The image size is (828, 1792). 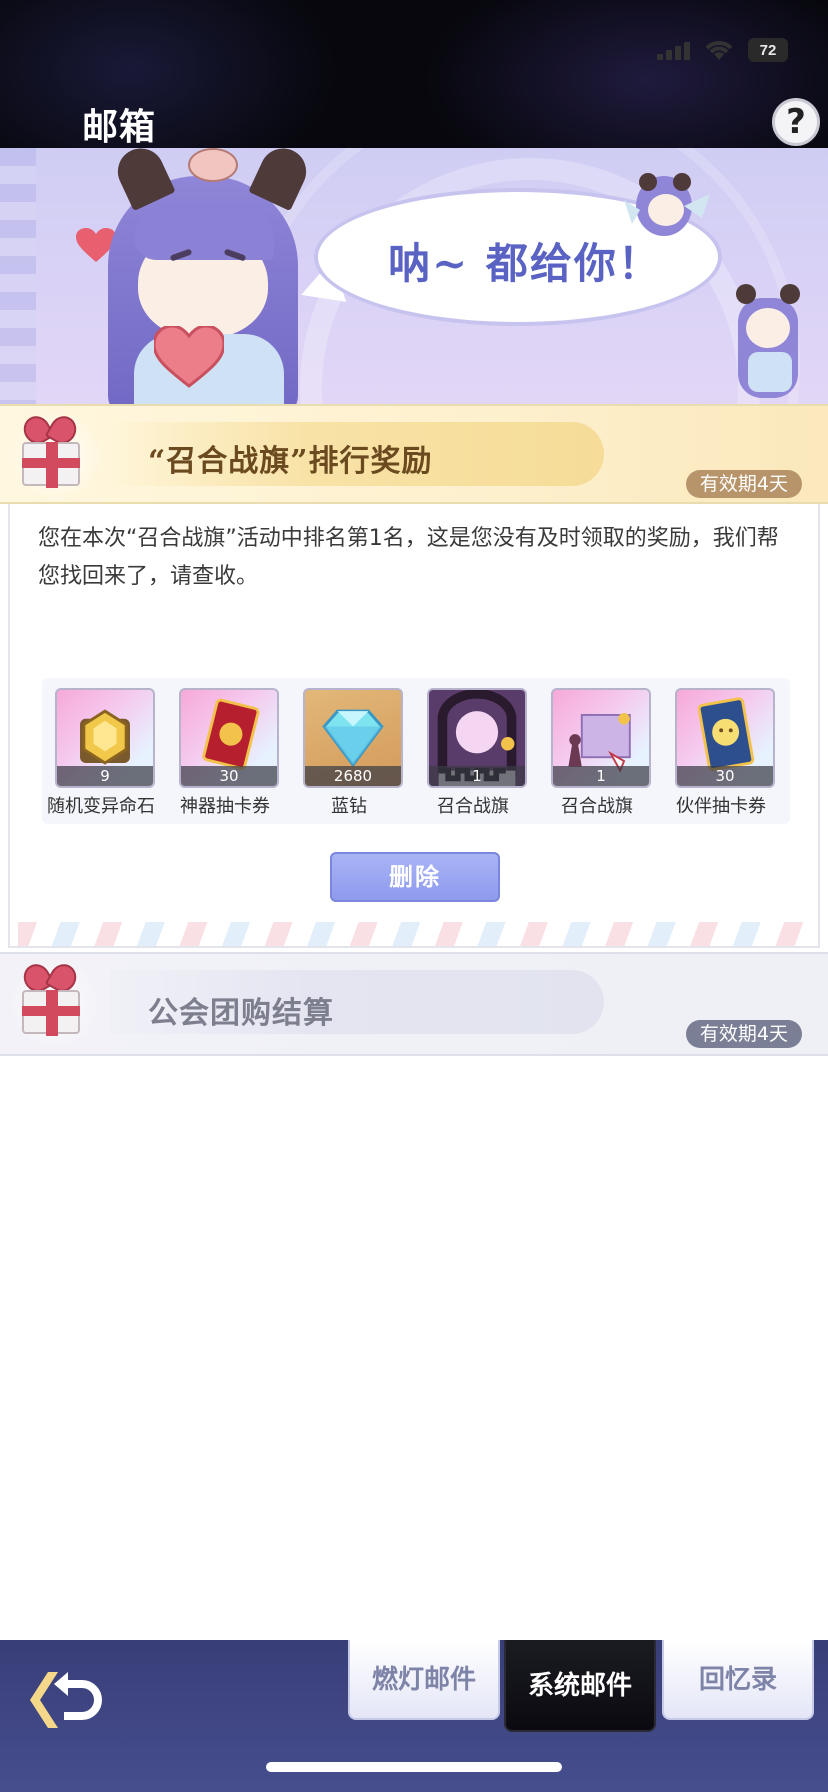 What do you see at coordinates (349, 806) in the screenshot?
I see `reward-label: 蓝钻` at bounding box center [349, 806].